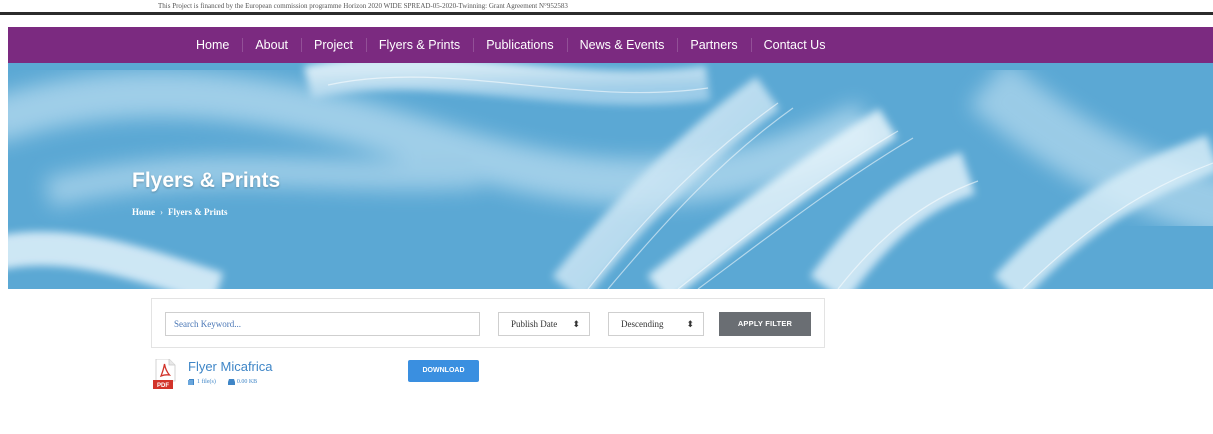 This screenshot has width=1213, height=434. I want to click on files-icon, so click(191, 382).